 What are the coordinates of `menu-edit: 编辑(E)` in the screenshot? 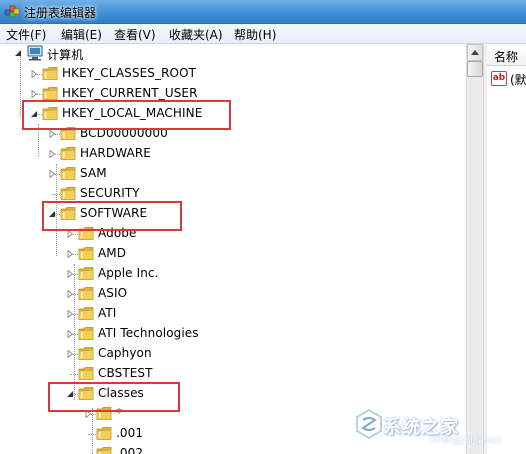 It's located at (81, 34).